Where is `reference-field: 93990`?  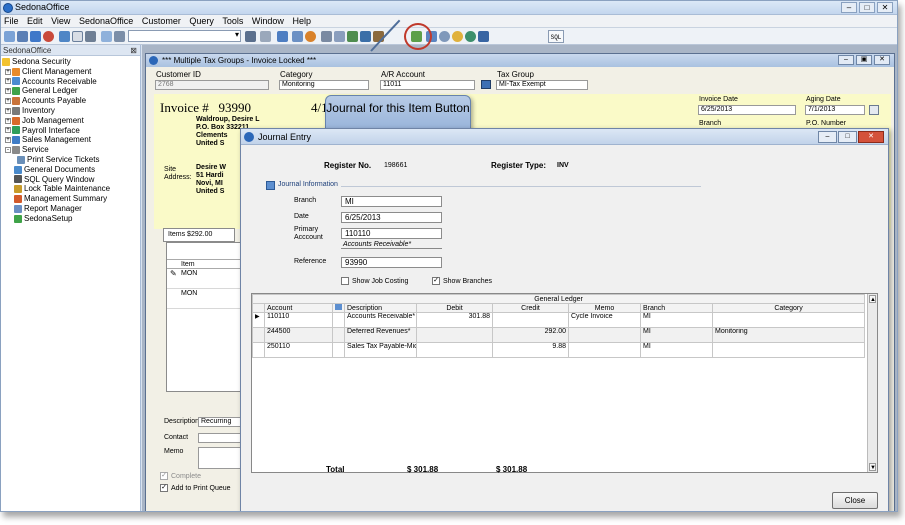 reference-field: 93990 is located at coordinates (391, 262).